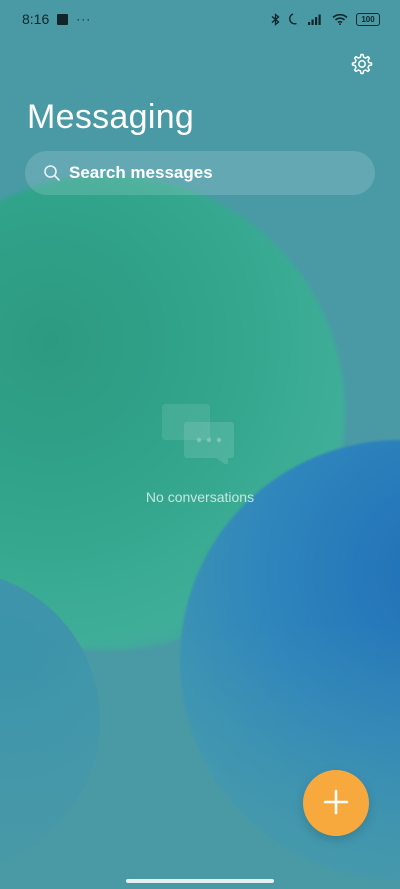 This screenshot has width=400, height=889. I want to click on more-notifications-indicator: ···, so click(84, 19).